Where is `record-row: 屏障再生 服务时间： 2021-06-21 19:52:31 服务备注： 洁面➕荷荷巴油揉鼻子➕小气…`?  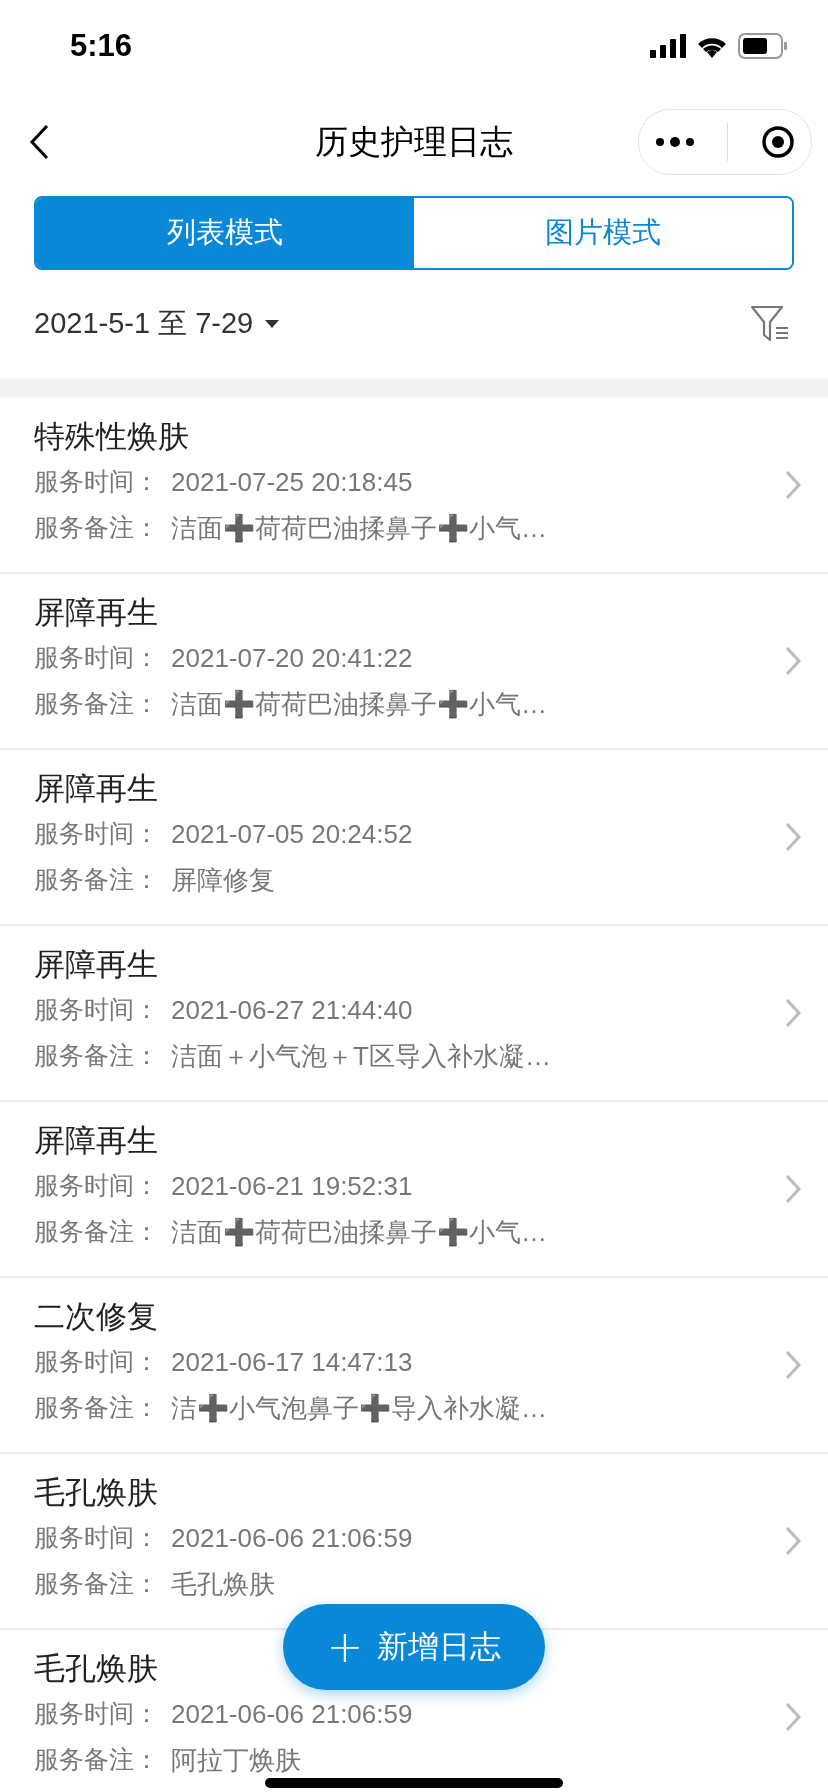 record-row: 屏障再生 服务时间： 2021-06-21 19:52:31 服务备注： 洁面➕荷荷巴油揉鼻子➕小气… is located at coordinates (414, 1190).